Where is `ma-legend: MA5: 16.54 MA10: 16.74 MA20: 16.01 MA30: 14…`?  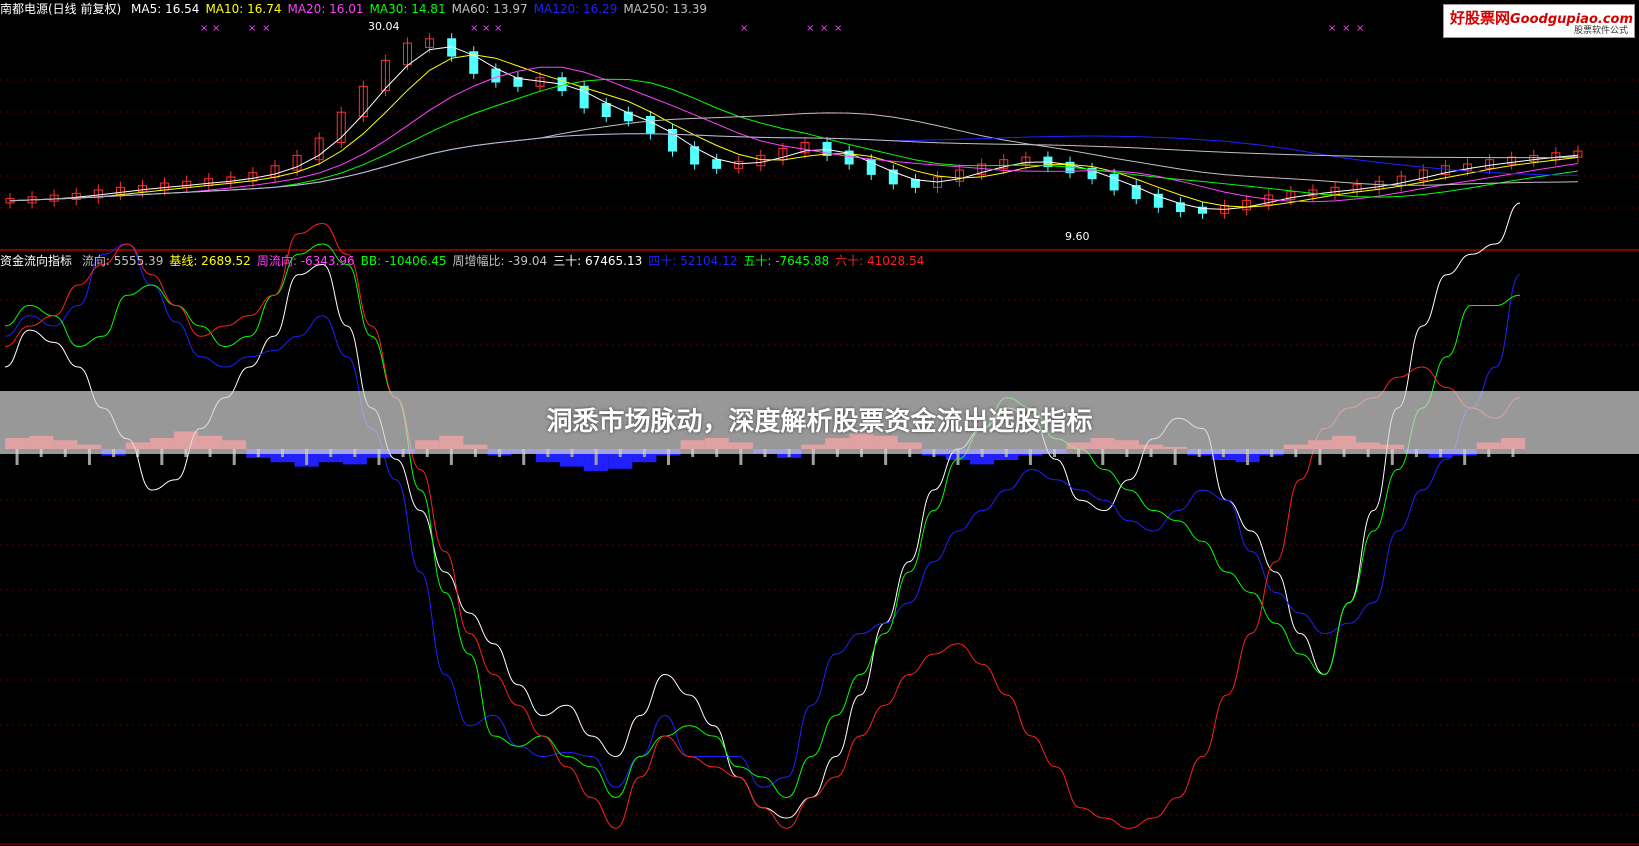
ma-legend: MA5: 16.54 MA10: 16.74 MA20: 16.01 MA30: 14… is located at coordinates (422, 9).